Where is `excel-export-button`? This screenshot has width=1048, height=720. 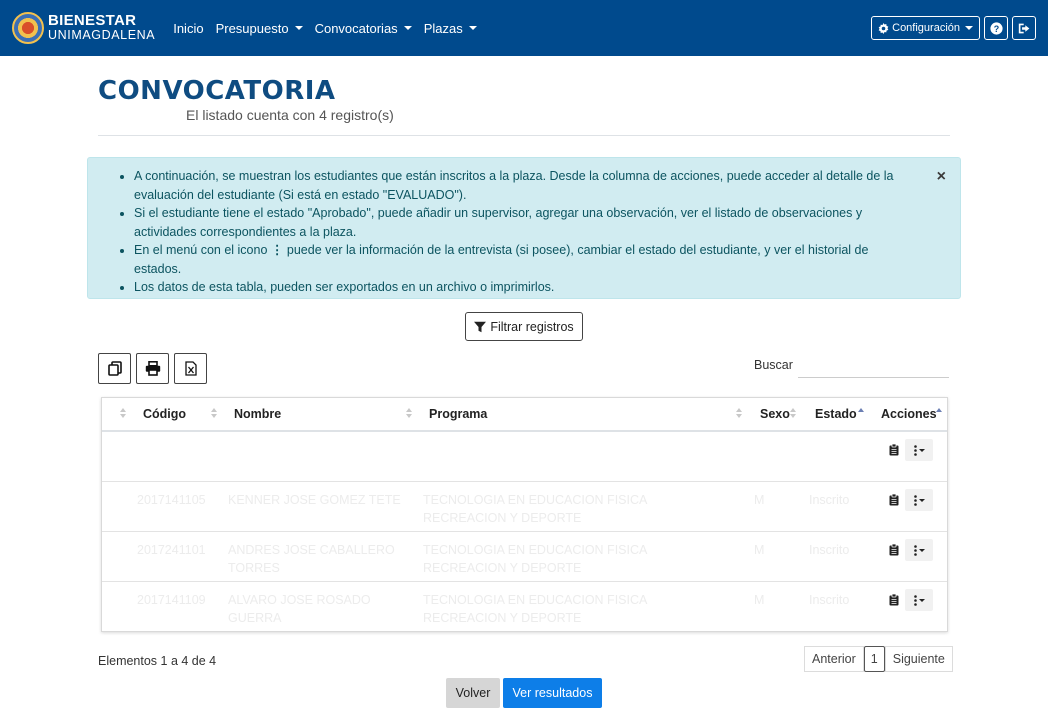
excel-export-button is located at coordinates (190, 368).